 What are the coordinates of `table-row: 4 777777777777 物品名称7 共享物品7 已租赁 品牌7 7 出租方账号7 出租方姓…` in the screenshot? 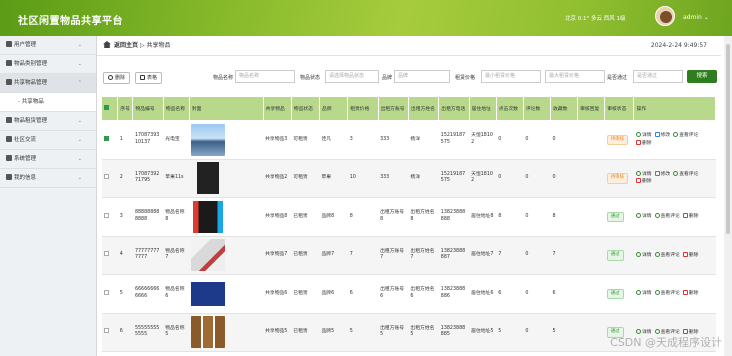 It's located at (408, 255).